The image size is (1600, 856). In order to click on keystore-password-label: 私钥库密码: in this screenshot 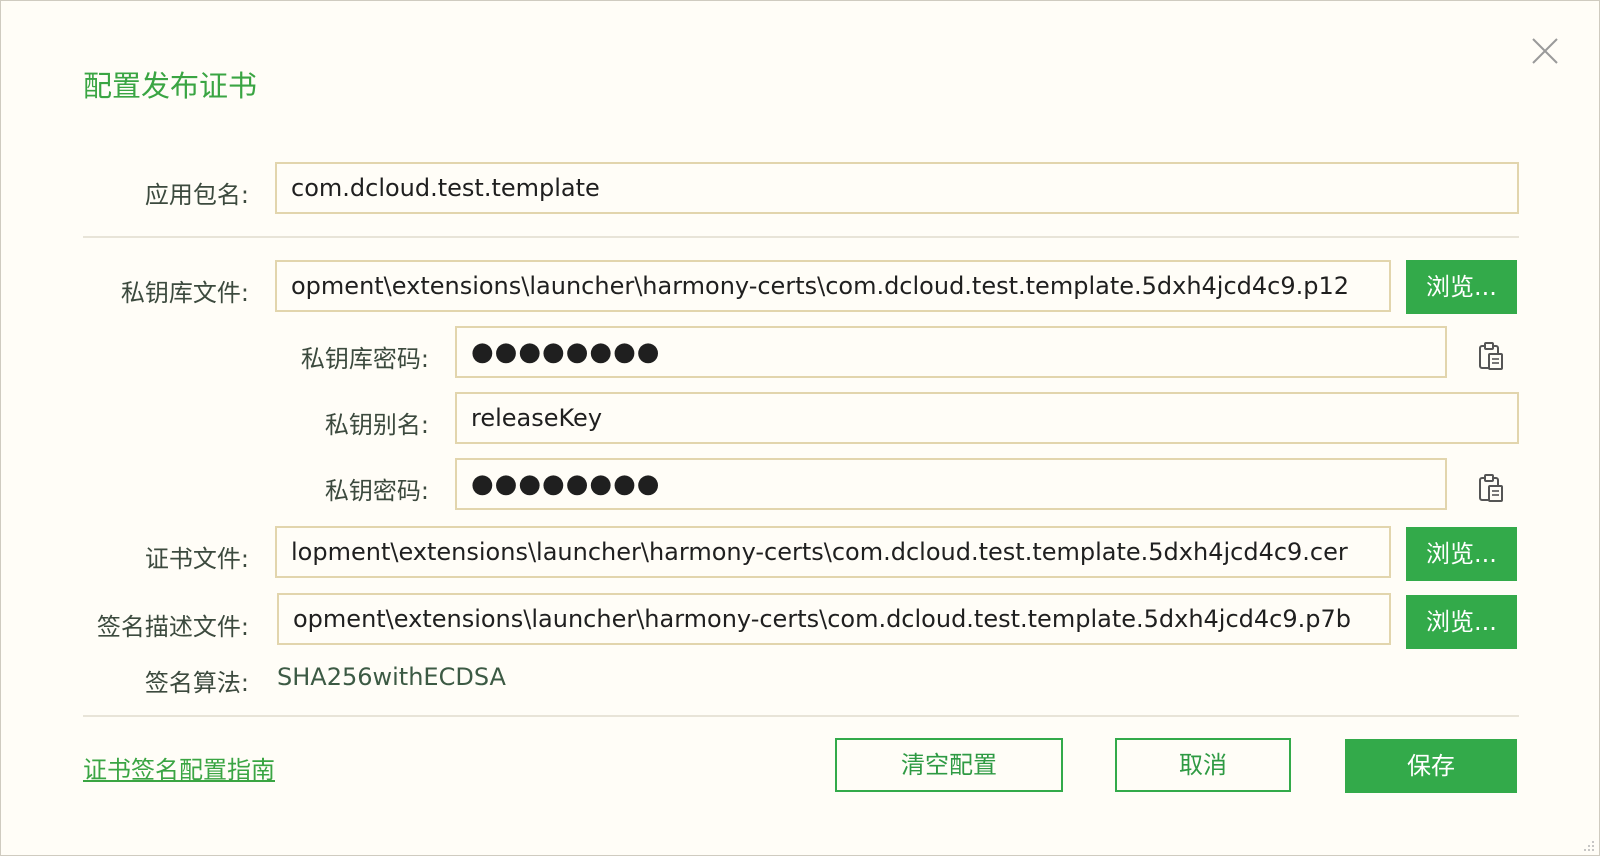, I will do `click(364, 359)`.